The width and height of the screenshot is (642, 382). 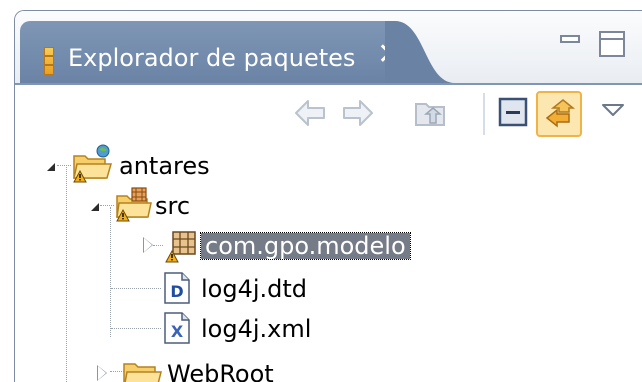 I want to click on tree-item-com-gpo-modelo: com.gpo.modelo, so click(x=301, y=245).